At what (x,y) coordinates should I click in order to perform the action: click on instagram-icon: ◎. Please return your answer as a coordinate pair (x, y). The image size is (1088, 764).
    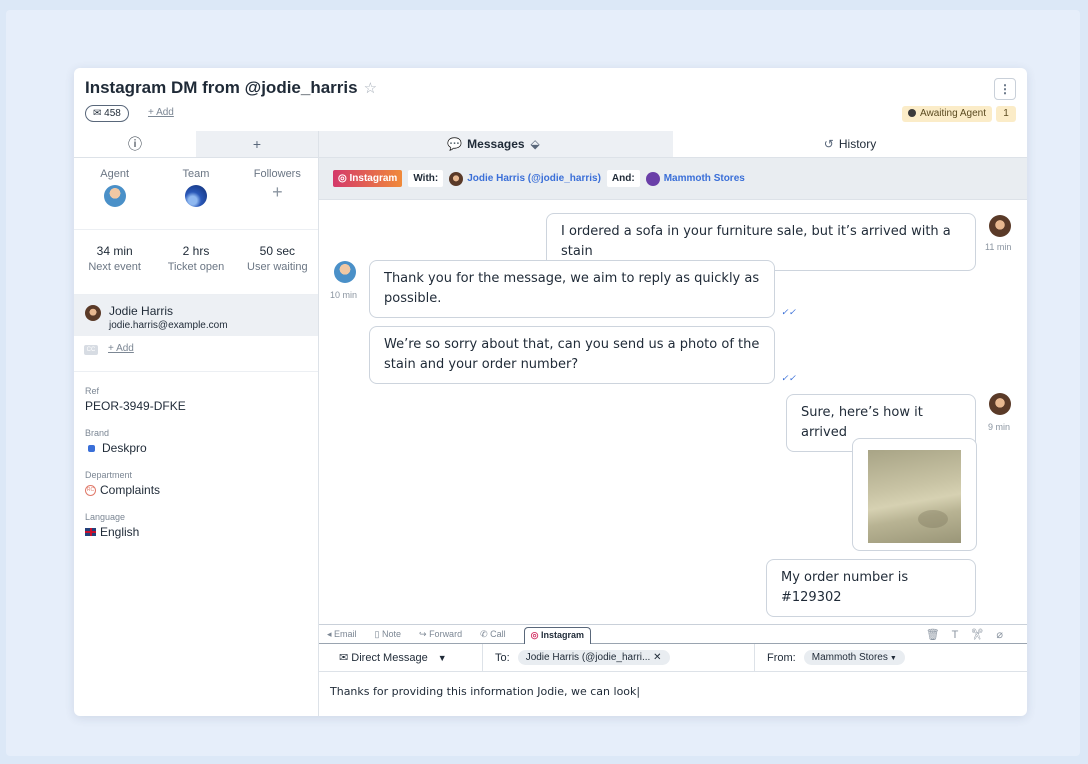
    Looking at the image, I should click on (344, 178).